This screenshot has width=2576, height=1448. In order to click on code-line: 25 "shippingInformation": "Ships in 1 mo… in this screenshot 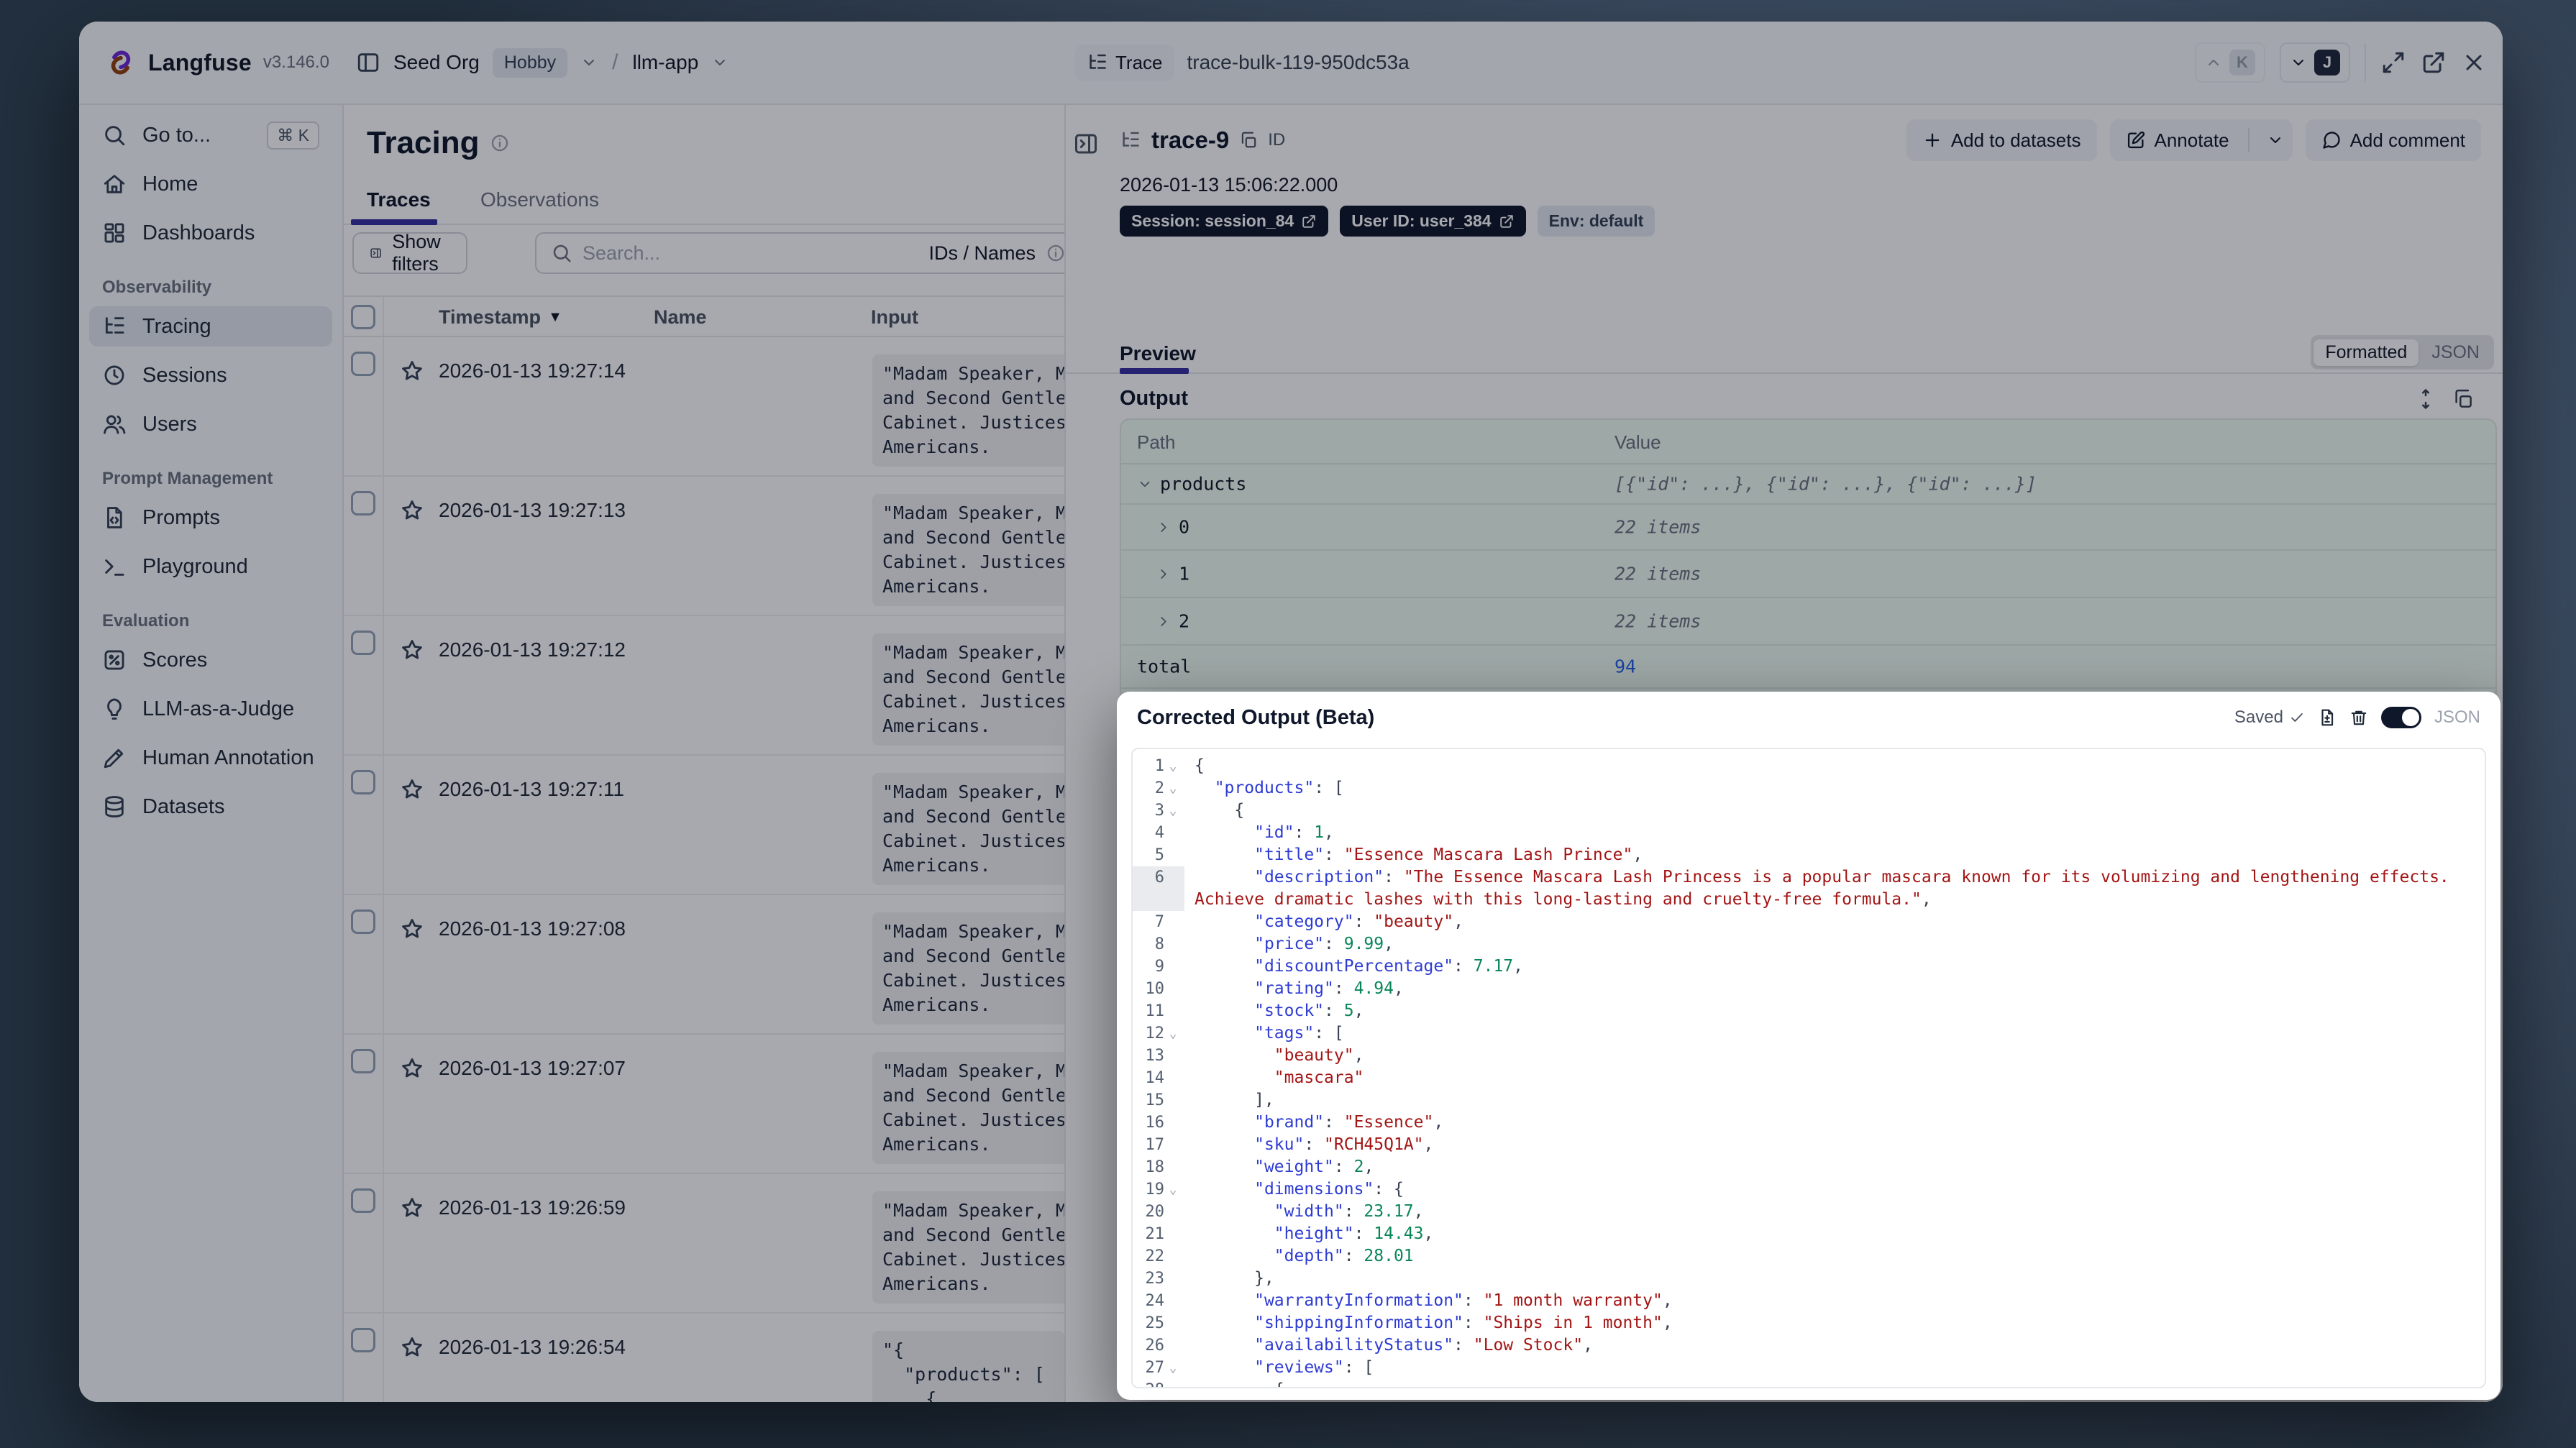, I will do `click(1809, 1323)`.